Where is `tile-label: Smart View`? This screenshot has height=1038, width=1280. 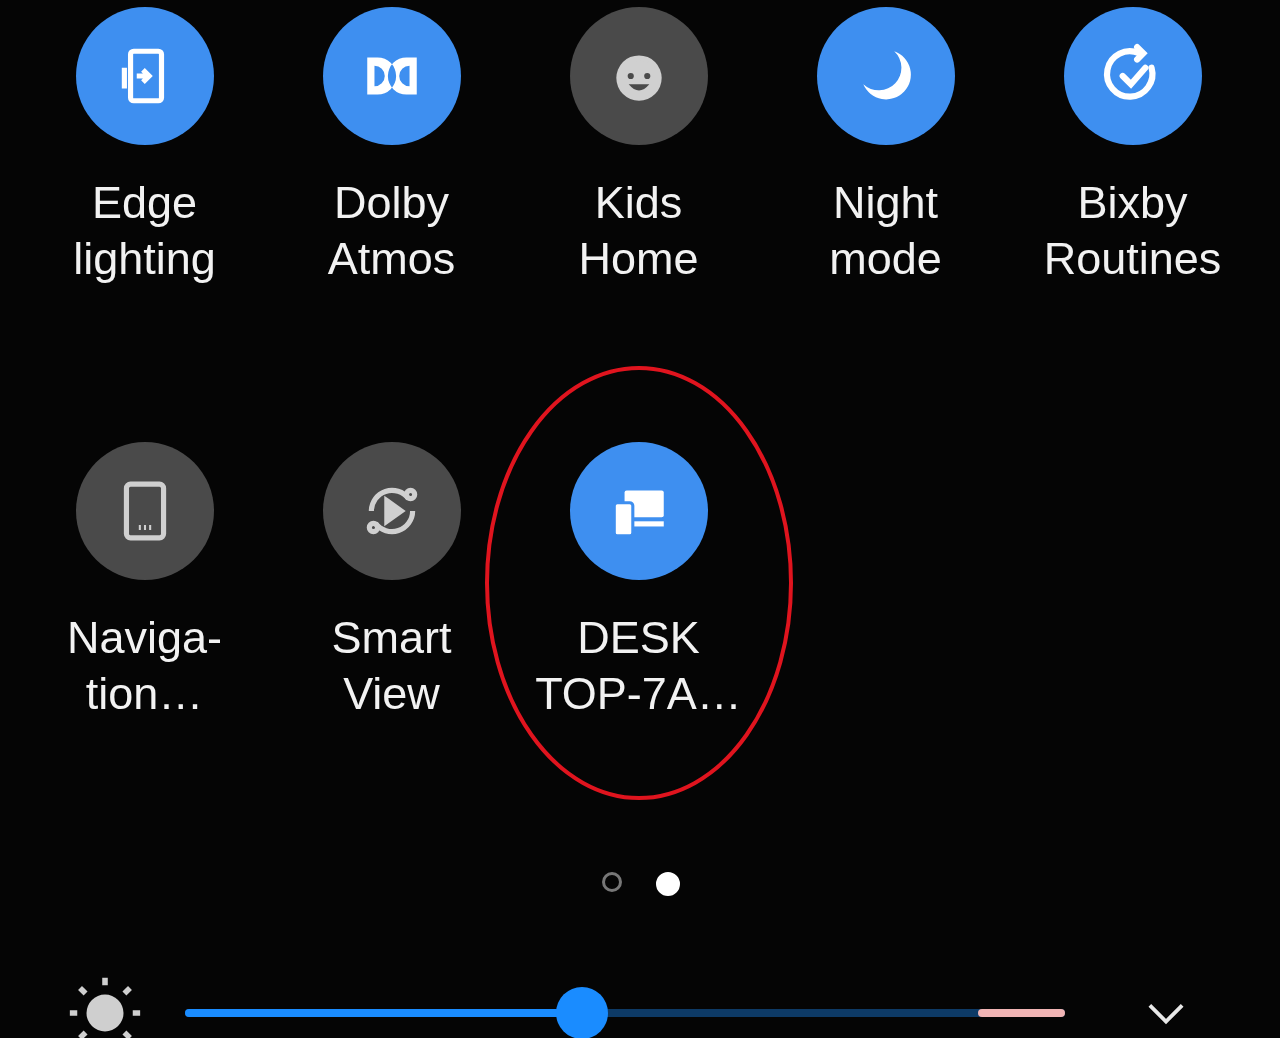
tile-label: Smart View is located at coordinates (391, 666).